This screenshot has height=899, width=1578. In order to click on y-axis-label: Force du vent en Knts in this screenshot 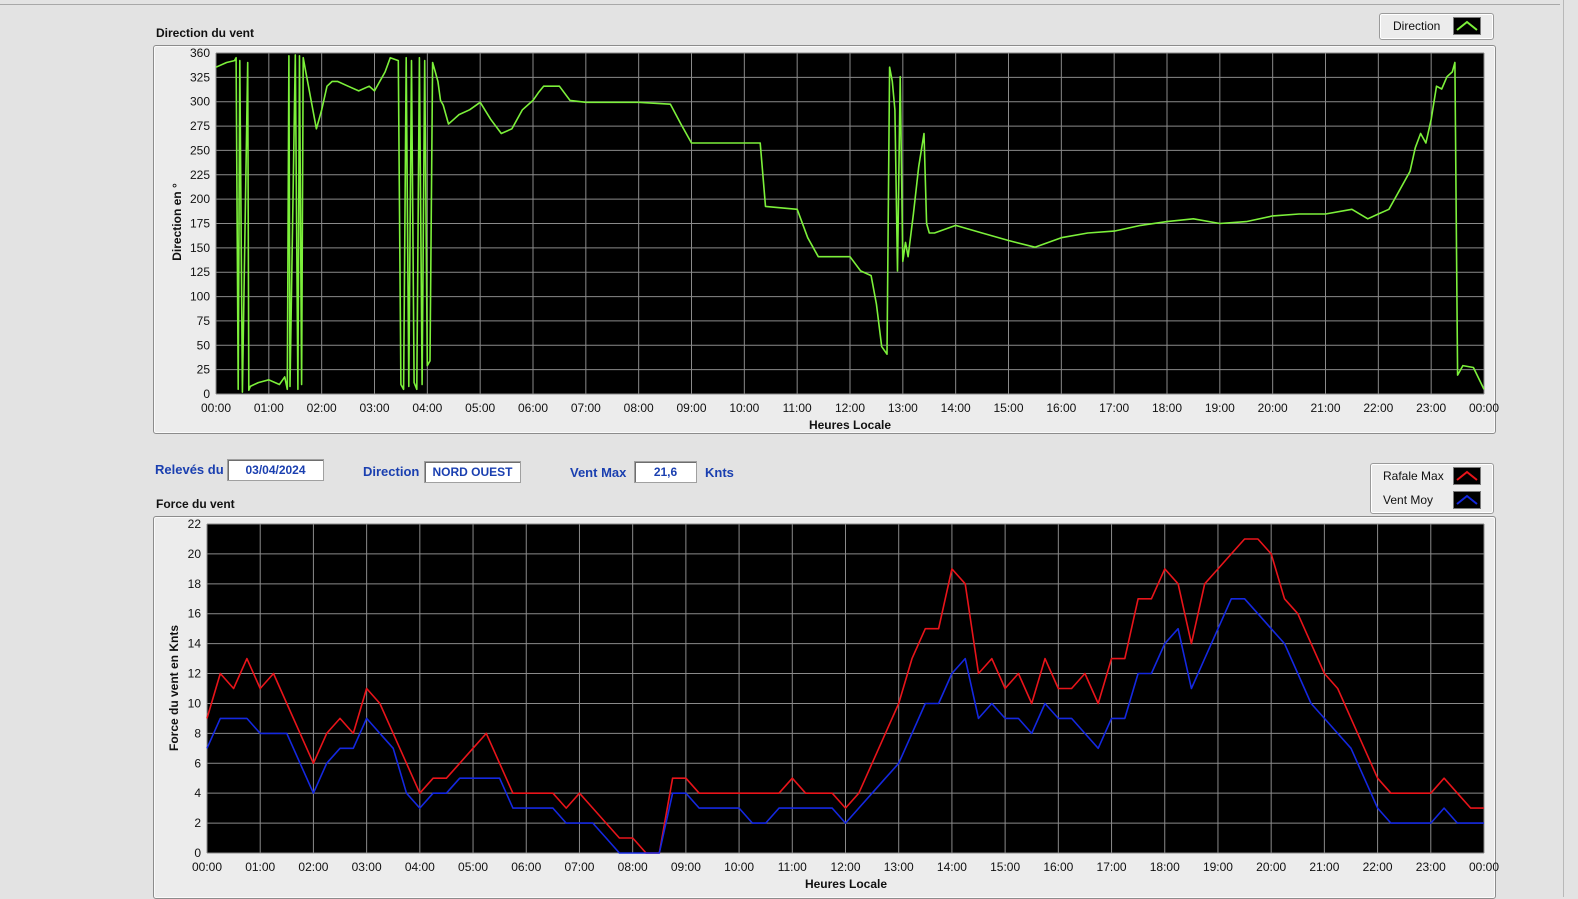, I will do `click(174, 688)`.